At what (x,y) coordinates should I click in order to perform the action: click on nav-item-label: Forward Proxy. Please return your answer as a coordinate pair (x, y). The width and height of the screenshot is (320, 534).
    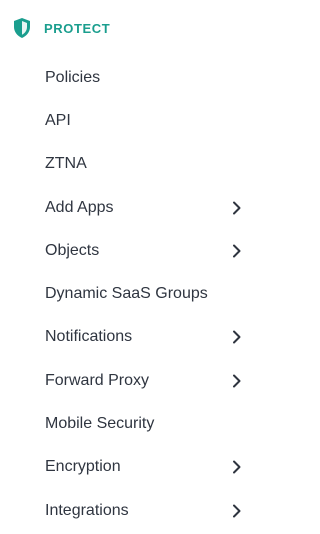
    Looking at the image, I should click on (97, 380).